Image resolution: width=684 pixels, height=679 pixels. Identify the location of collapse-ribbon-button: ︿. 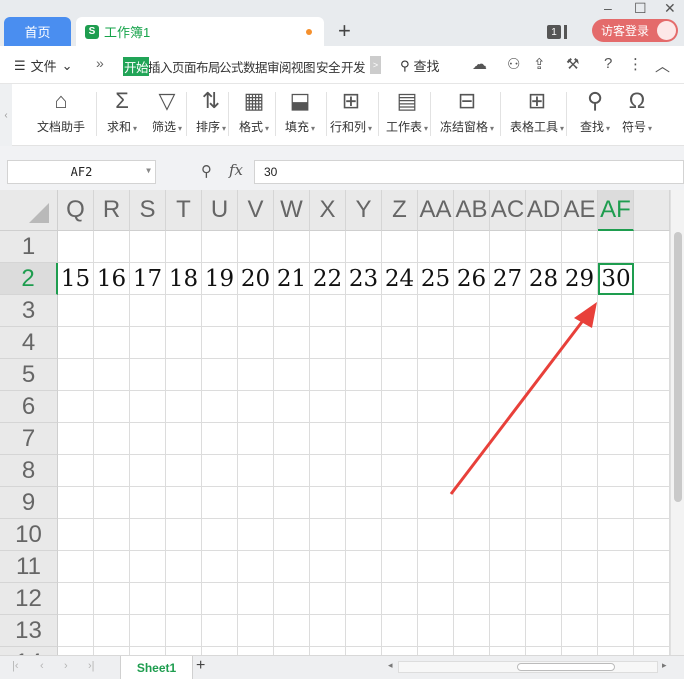
(662, 65).